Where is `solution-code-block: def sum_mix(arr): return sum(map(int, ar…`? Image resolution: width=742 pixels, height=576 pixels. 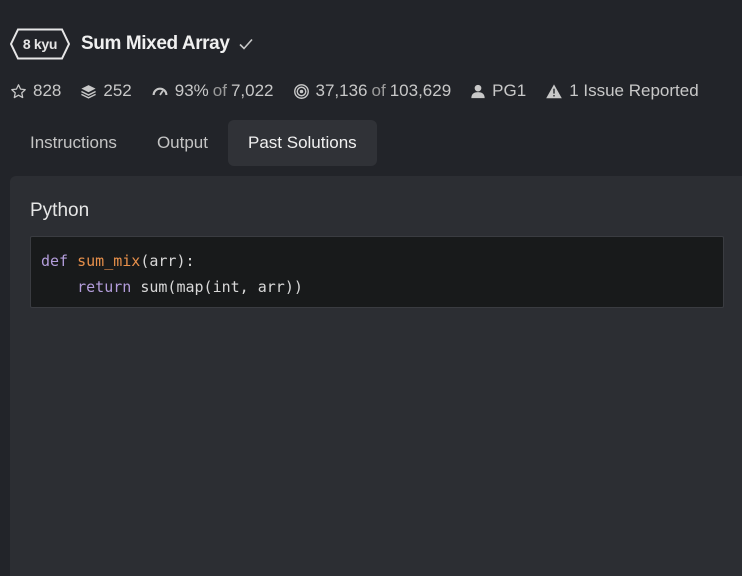 solution-code-block: def sum_mix(arr): return sum(map(int, ar… is located at coordinates (377, 272).